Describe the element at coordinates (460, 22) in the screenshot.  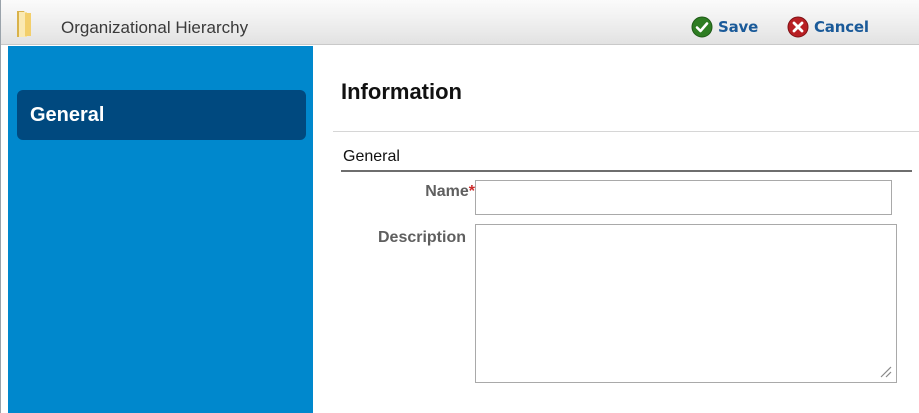
I see `title-bar: Organizational Hierarchy Save Cancel` at that location.